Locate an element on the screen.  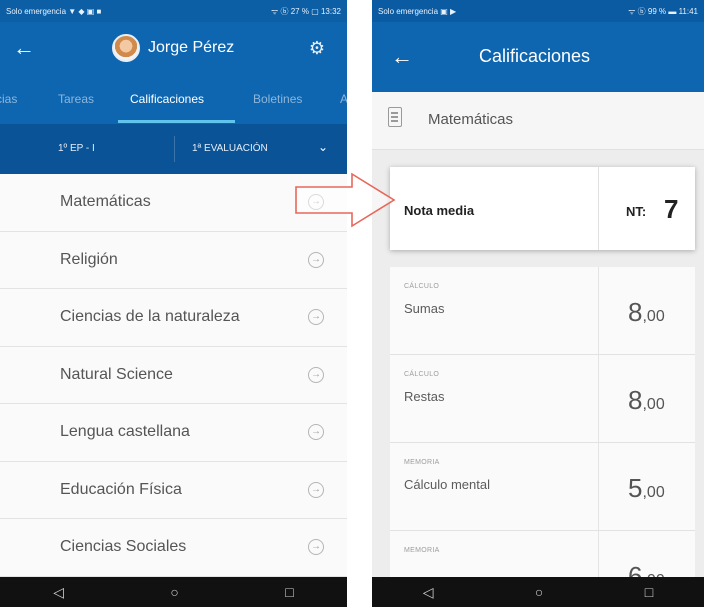
chevron-down-icon: ⌄ is located at coordinates (323, 147).